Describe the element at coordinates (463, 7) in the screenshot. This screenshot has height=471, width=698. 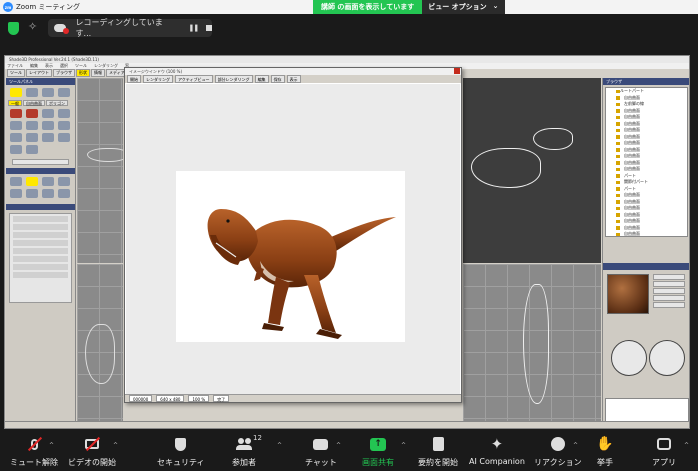
I see `view-options-button: ビュー オプション ⌄` at that location.